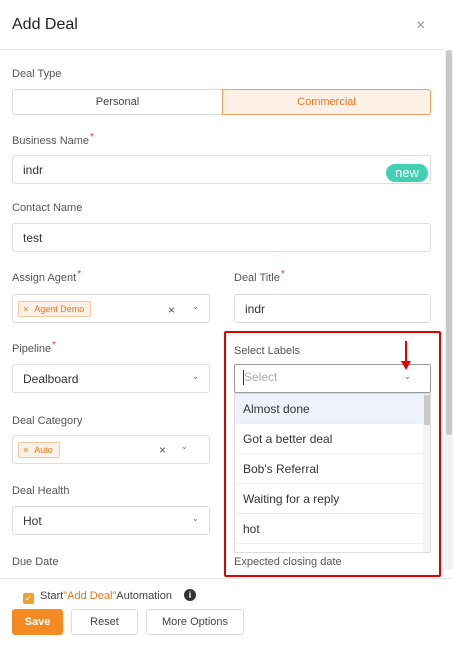  What do you see at coordinates (47, 421) in the screenshot?
I see `deal-category-label: Deal Category` at bounding box center [47, 421].